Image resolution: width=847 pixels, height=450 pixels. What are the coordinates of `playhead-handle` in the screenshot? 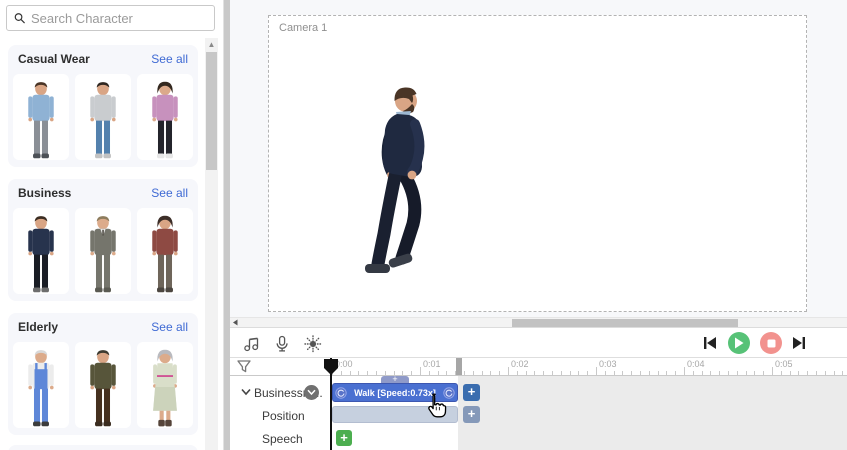 It's located at (331, 367).